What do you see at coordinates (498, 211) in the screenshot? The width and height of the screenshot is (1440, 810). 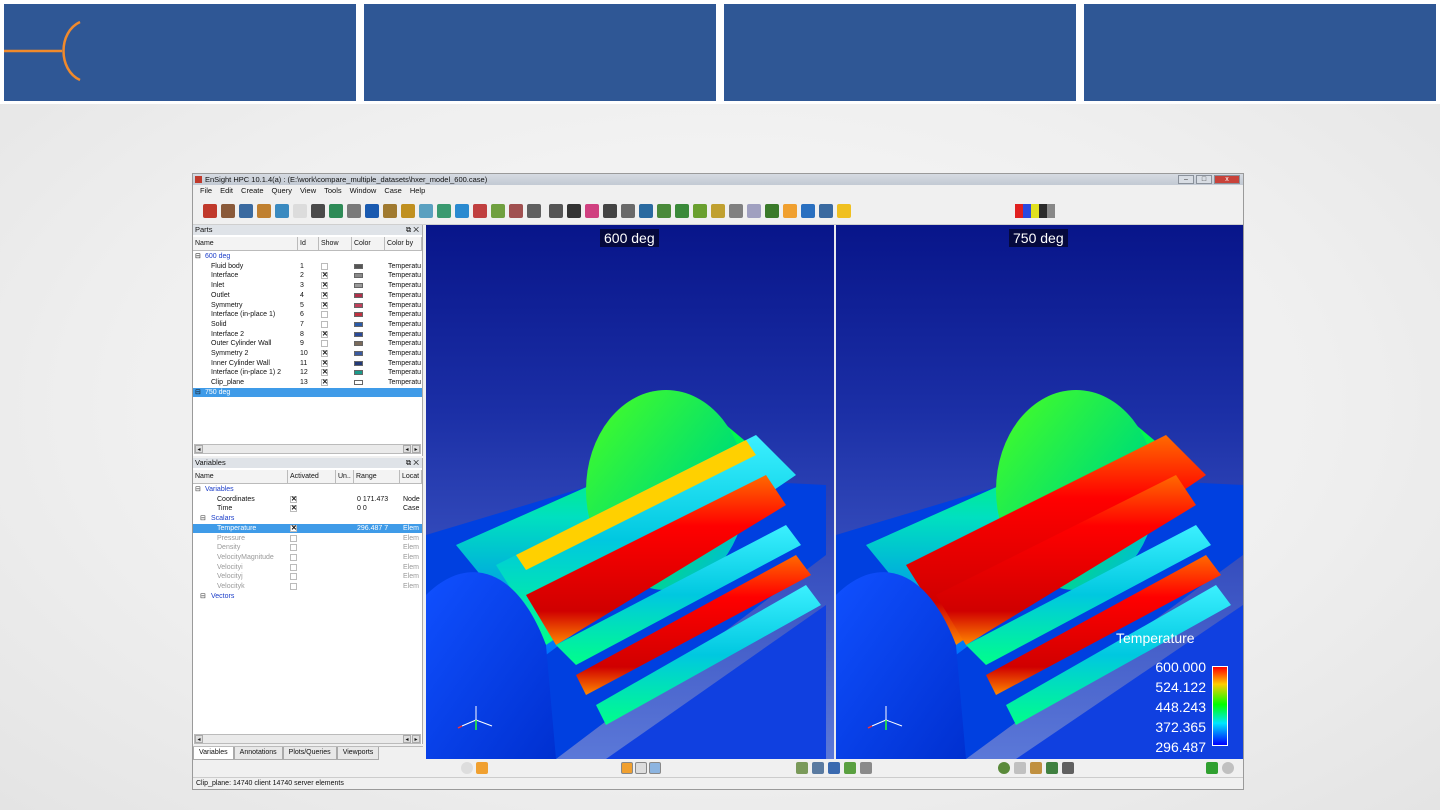 I see `vector-icon` at bounding box center [498, 211].